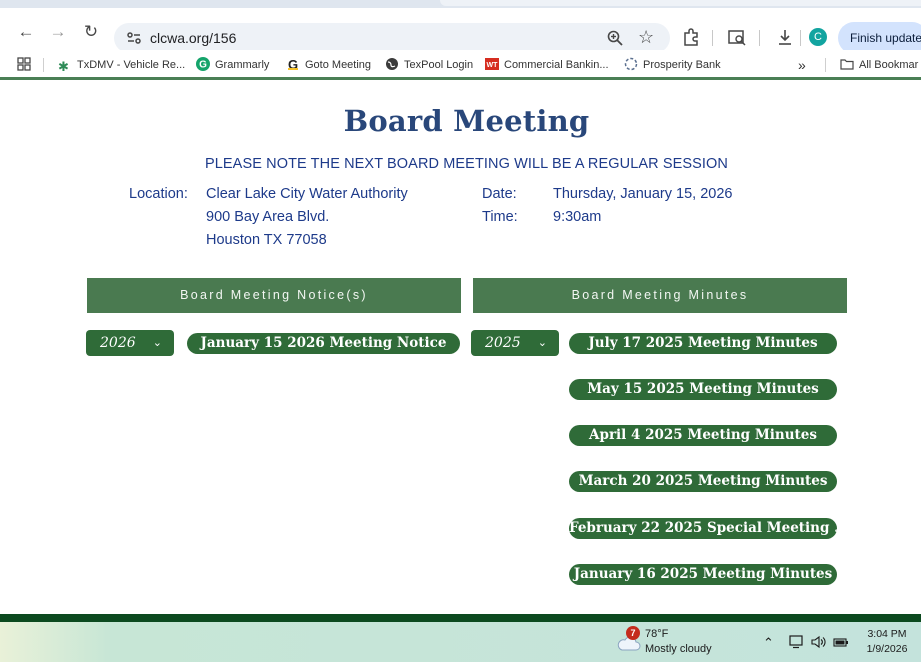 The image size is (921, 662). I want to click on all-bookmarks-label: All Bookmar, so click(889, 65).